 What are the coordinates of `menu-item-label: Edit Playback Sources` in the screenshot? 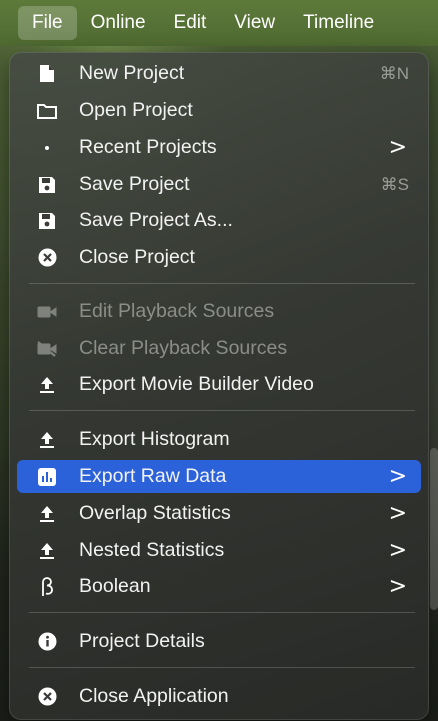 It's located at (177, 311).